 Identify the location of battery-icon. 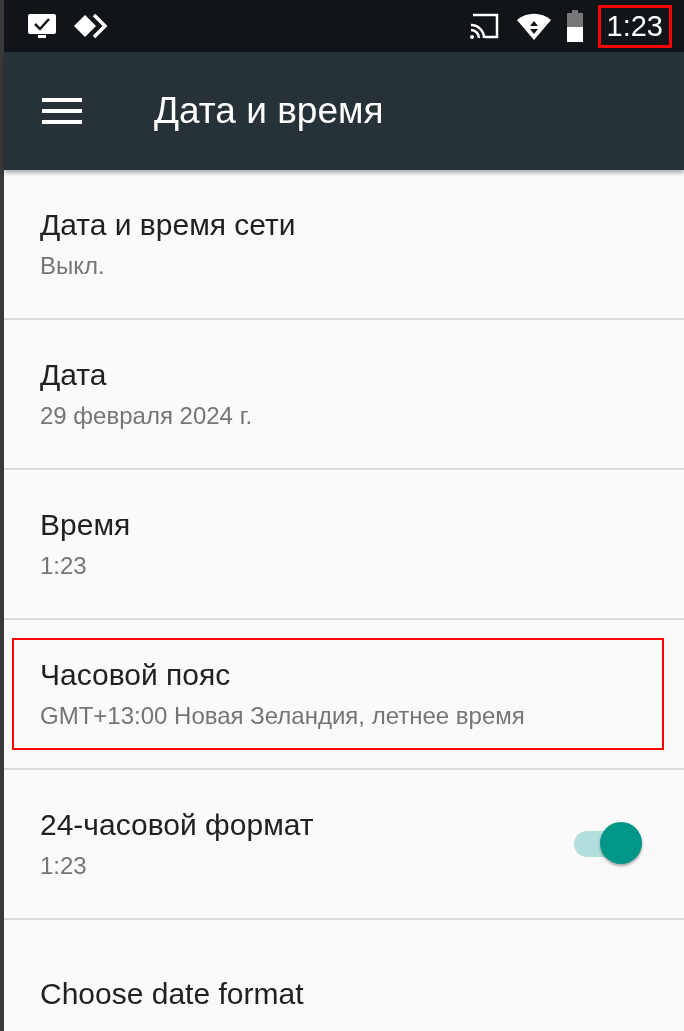
(574, 26).